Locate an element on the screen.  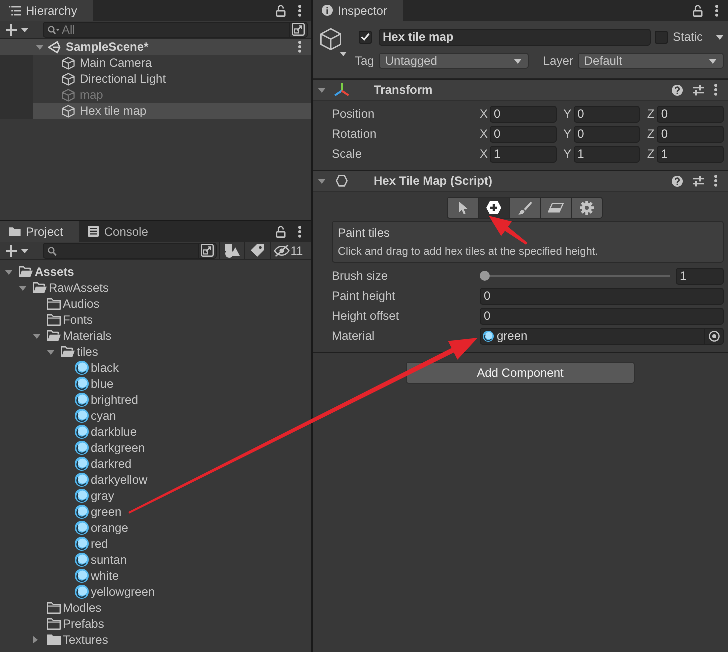
panel-tab: Console is located at coordinates (121, 231).